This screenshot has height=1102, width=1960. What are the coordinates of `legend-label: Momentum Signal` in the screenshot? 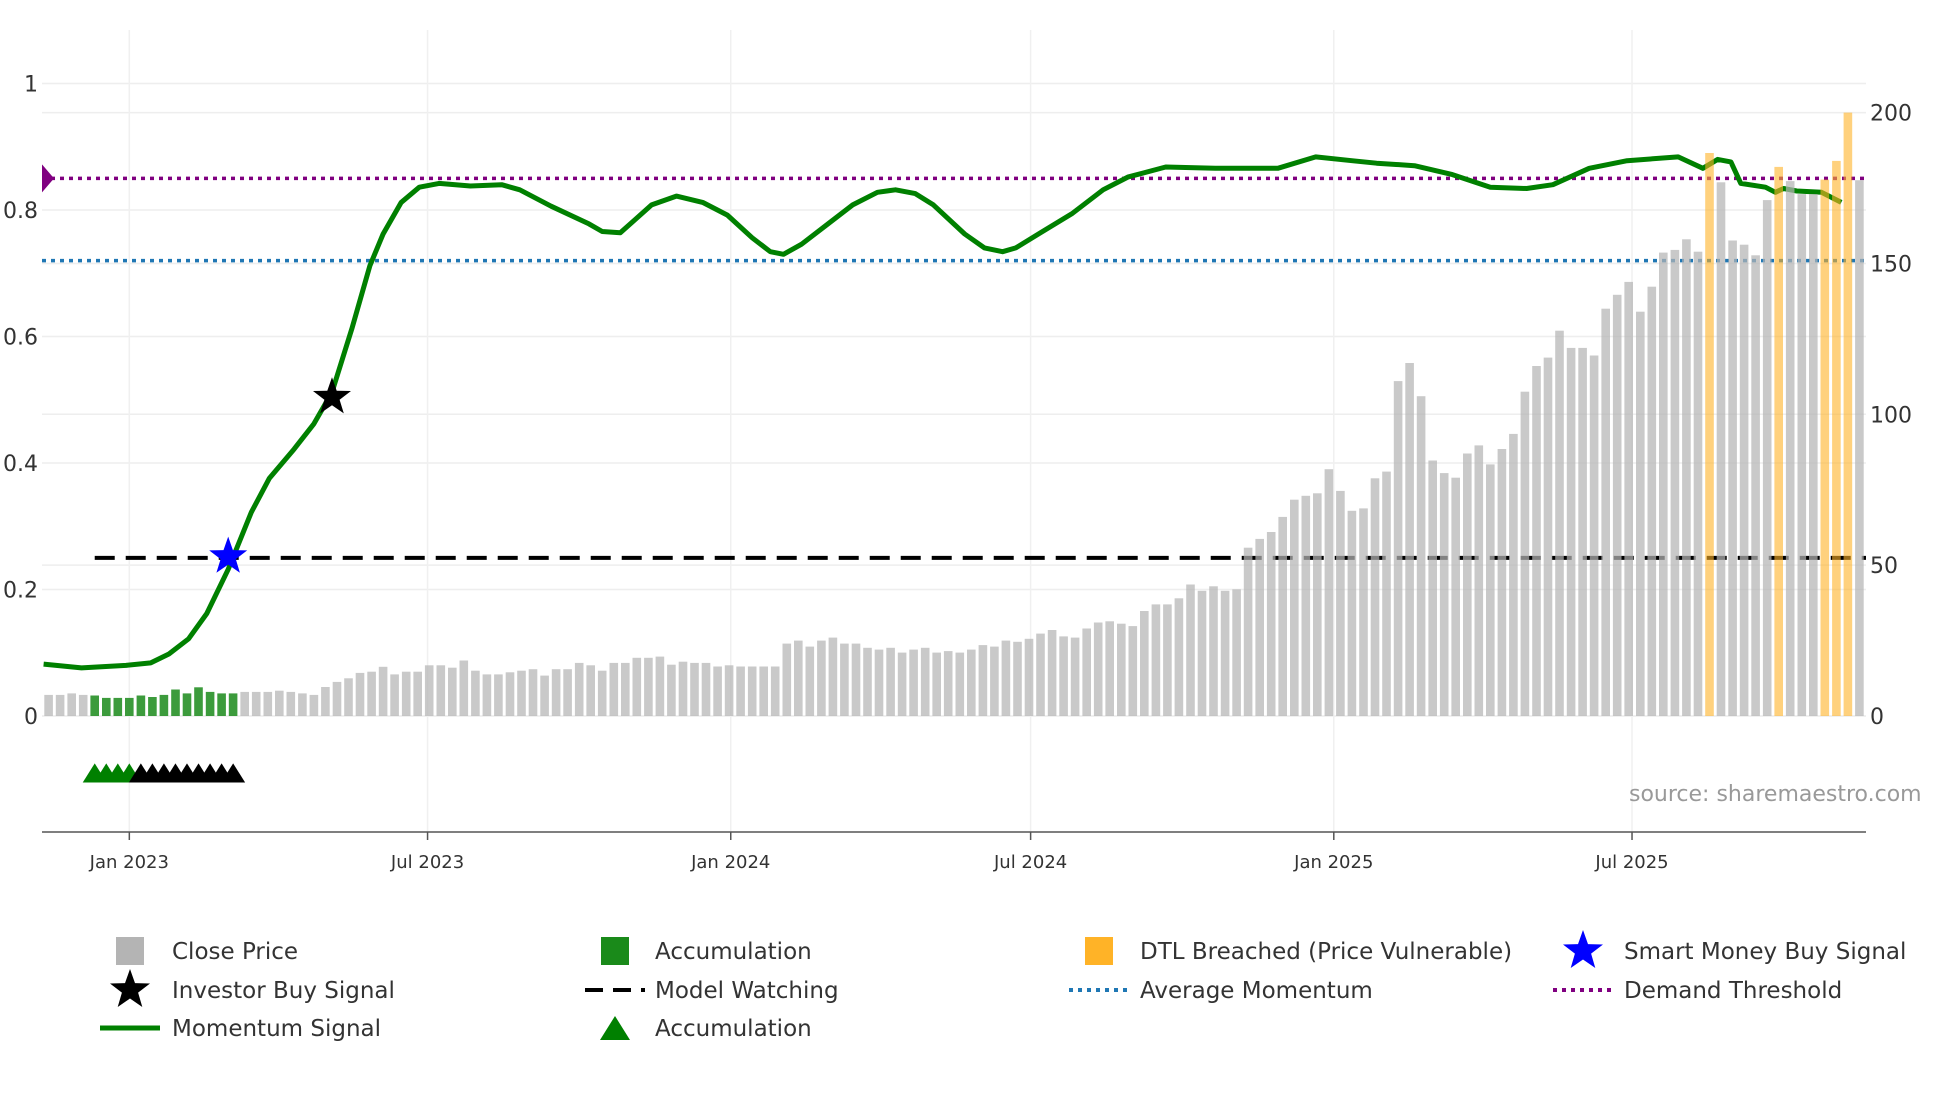 It's located at (276, 1029).